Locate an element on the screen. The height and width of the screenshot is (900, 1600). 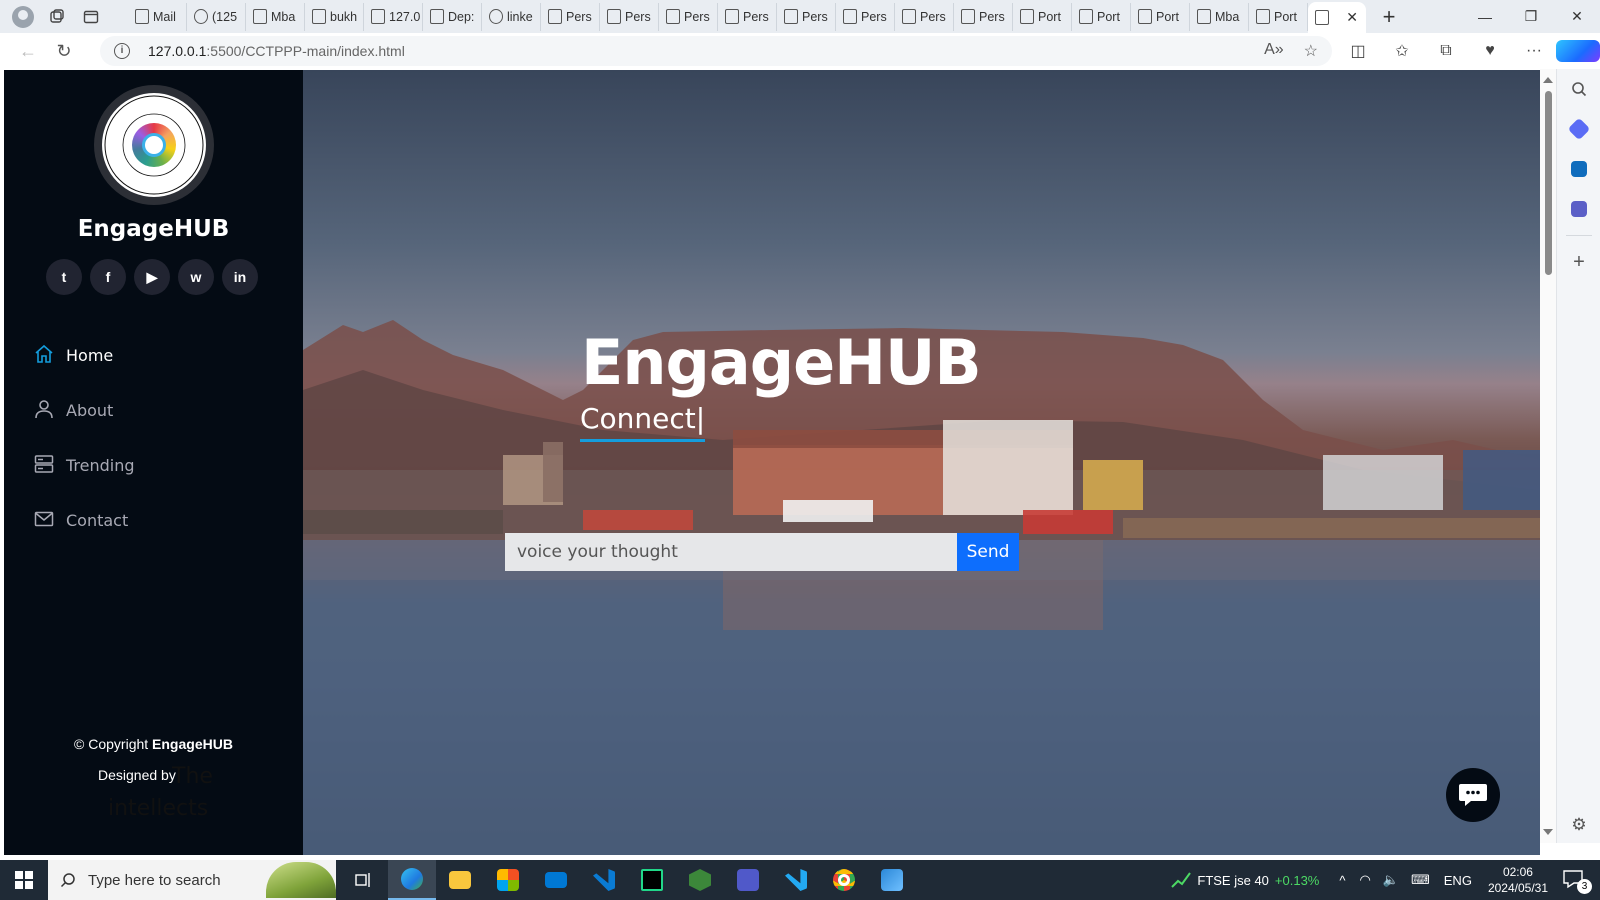
sidebar-search-icon is located at coordinates (1578, 89).